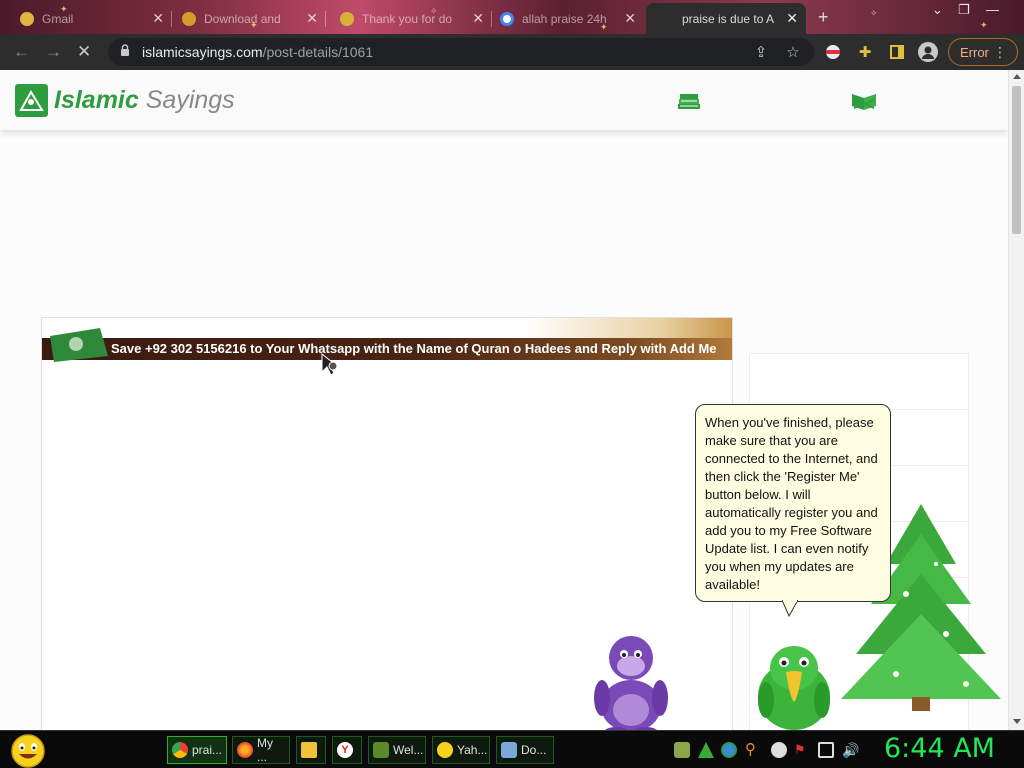 This screenshot has height=768, width=1024. I want to click on tray-search-icon: ⚲, so click(753, 750).